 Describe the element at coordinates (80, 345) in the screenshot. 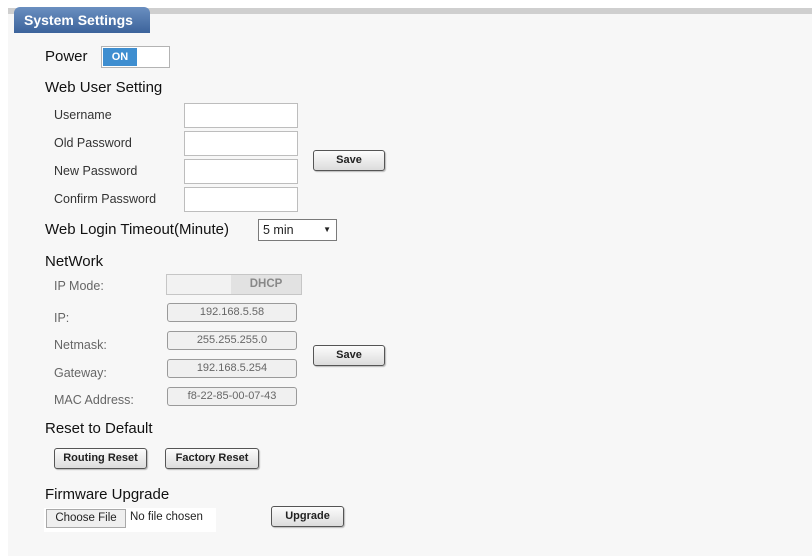

I see `netmask-label: Netmask:` at that location.